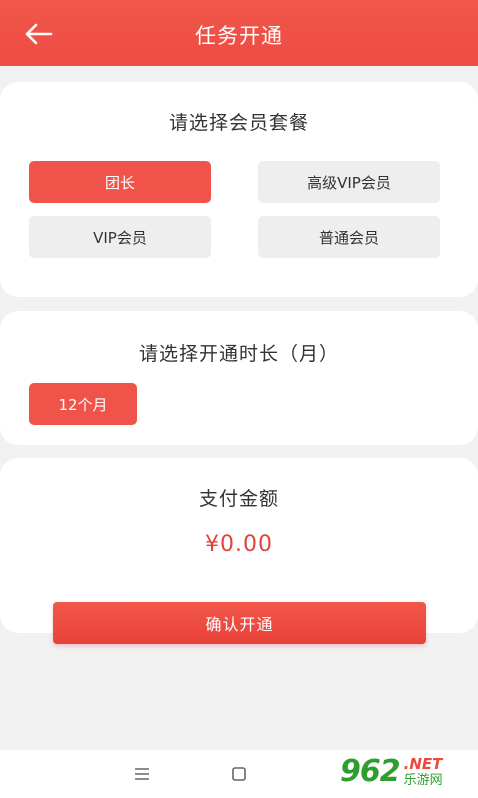 This screenshot has width=478, height=798. Describe the element at coordinates (239, 774) in the screenshot. I see `home-square-icon` at that location.